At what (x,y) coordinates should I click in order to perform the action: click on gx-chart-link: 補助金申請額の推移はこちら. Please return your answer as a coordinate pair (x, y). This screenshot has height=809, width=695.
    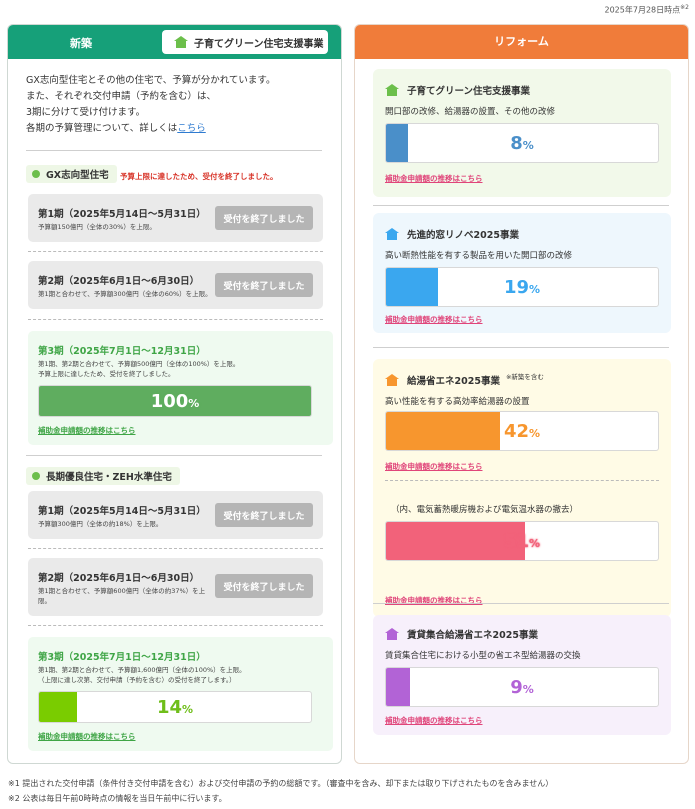
    Looking at the image, I should click on (87, 430).